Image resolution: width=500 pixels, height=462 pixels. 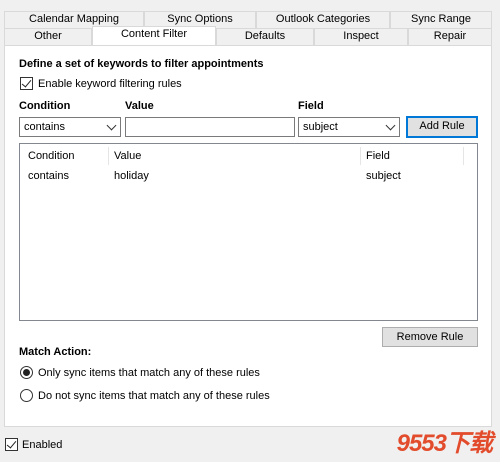 I want to click on tab-defaults: Defaults, so click(x=265, y=36).